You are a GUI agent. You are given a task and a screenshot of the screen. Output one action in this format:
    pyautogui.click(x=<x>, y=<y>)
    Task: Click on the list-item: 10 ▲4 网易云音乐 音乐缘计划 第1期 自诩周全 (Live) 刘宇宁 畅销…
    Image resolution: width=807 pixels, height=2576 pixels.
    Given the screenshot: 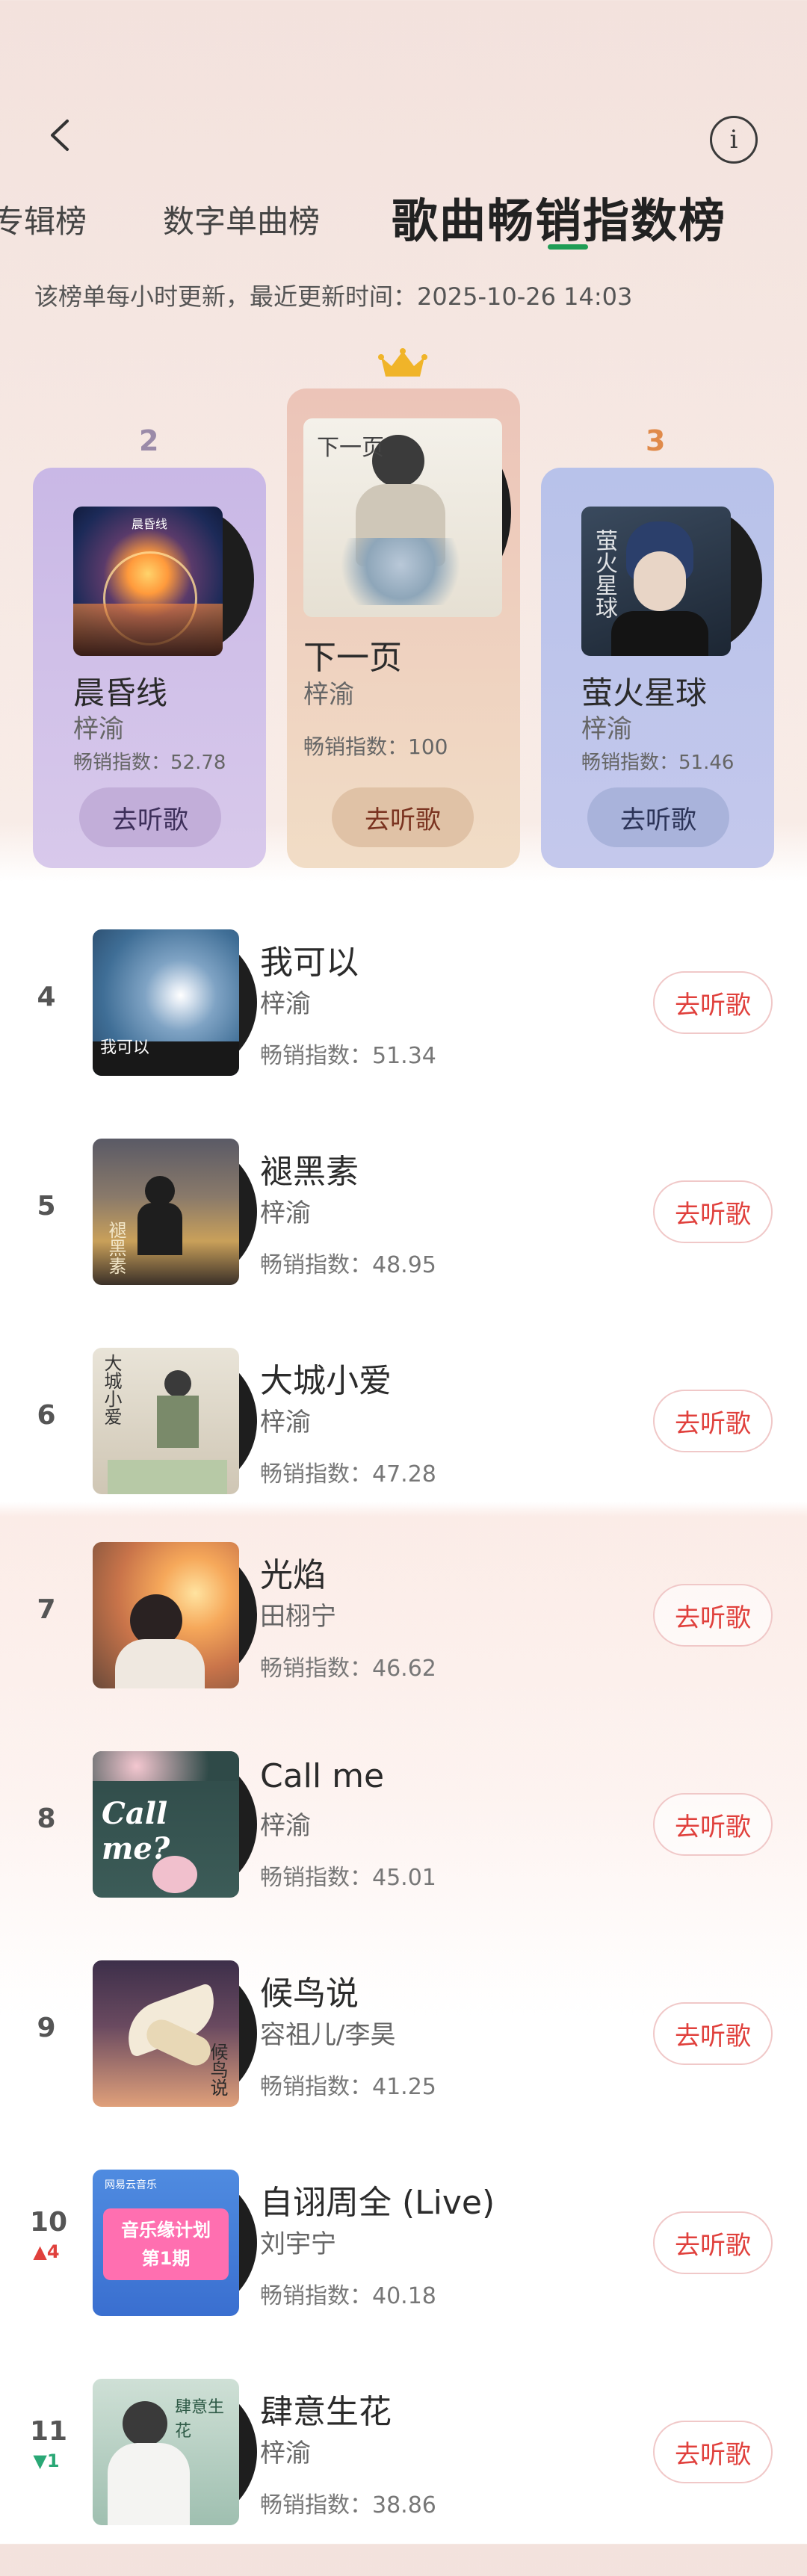 What is the action you would take?
    pyautogui.click(x=403, y=2262)
    